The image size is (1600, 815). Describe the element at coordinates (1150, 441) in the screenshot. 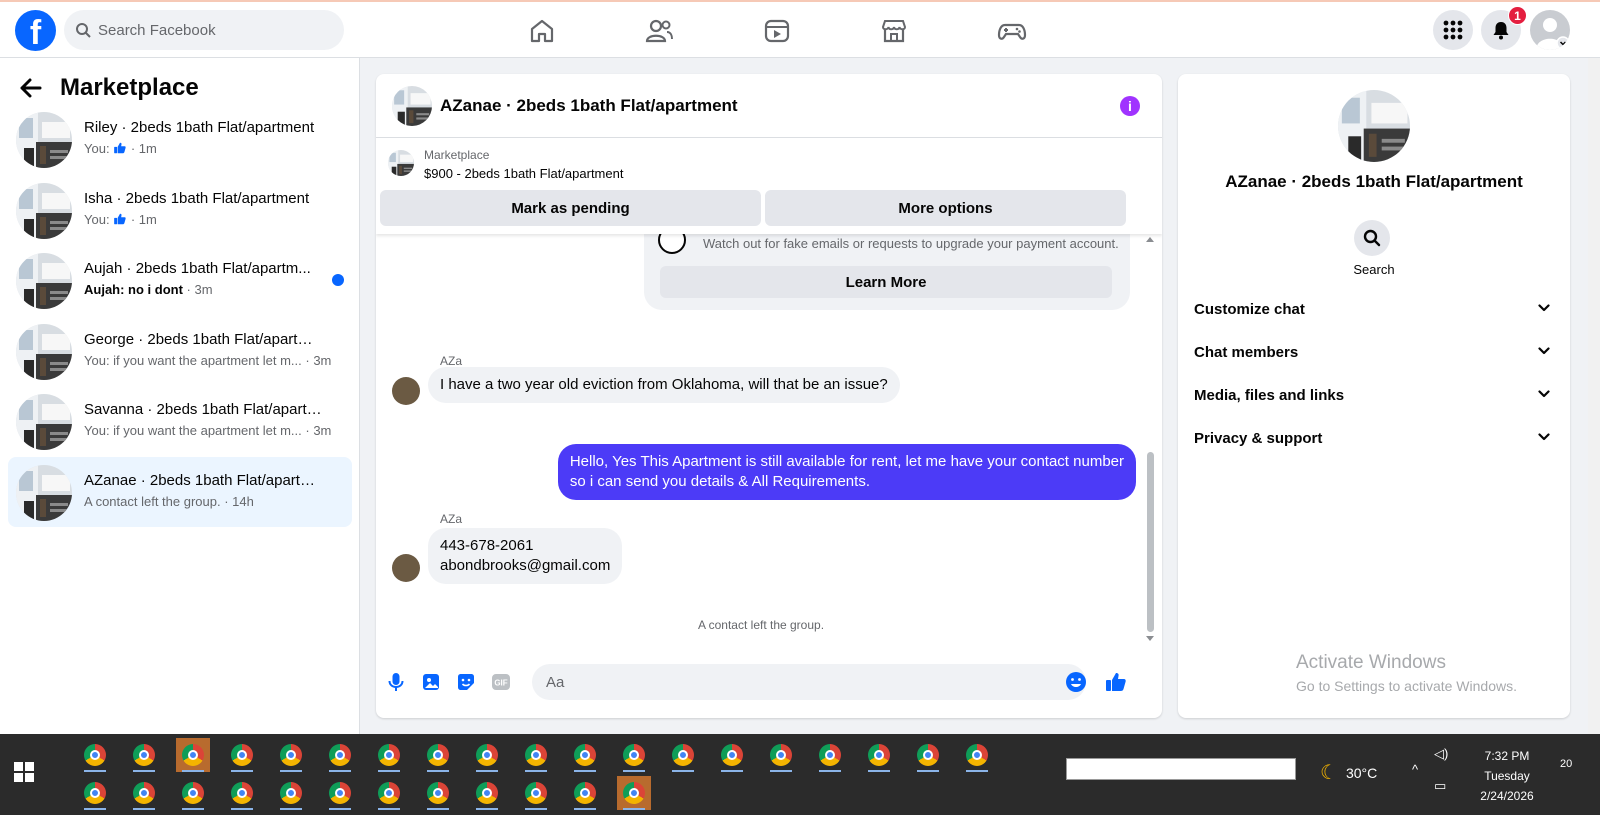

I see `message-scrollbar` at that location.